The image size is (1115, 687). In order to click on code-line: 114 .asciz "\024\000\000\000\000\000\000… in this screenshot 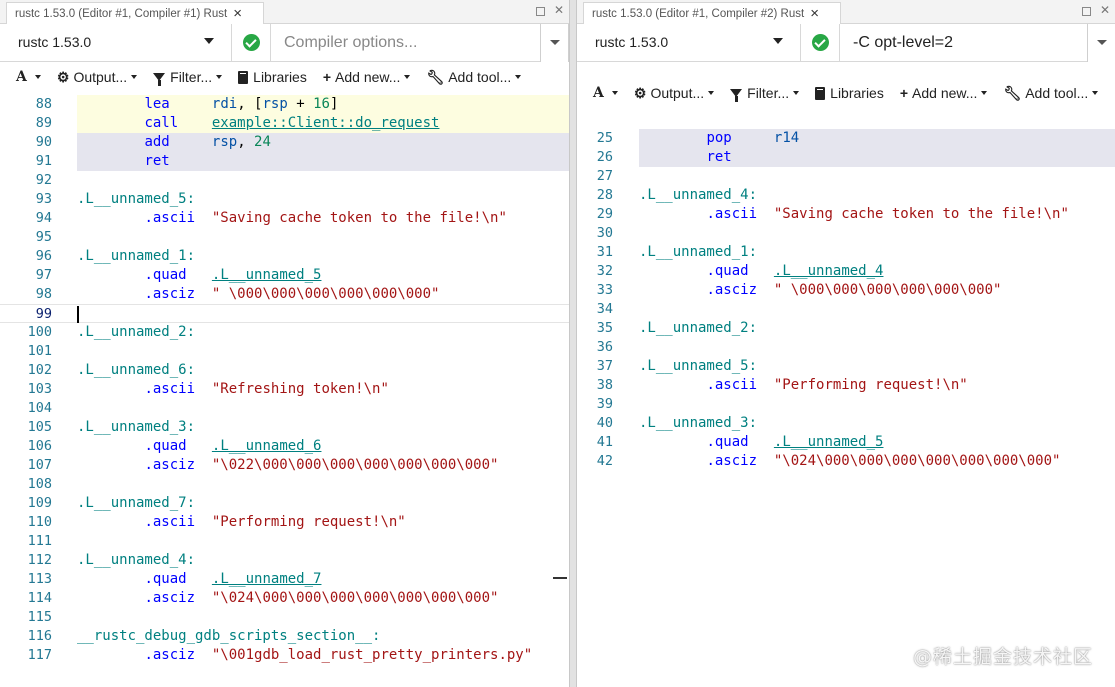, I will do `click(284, 598)`.